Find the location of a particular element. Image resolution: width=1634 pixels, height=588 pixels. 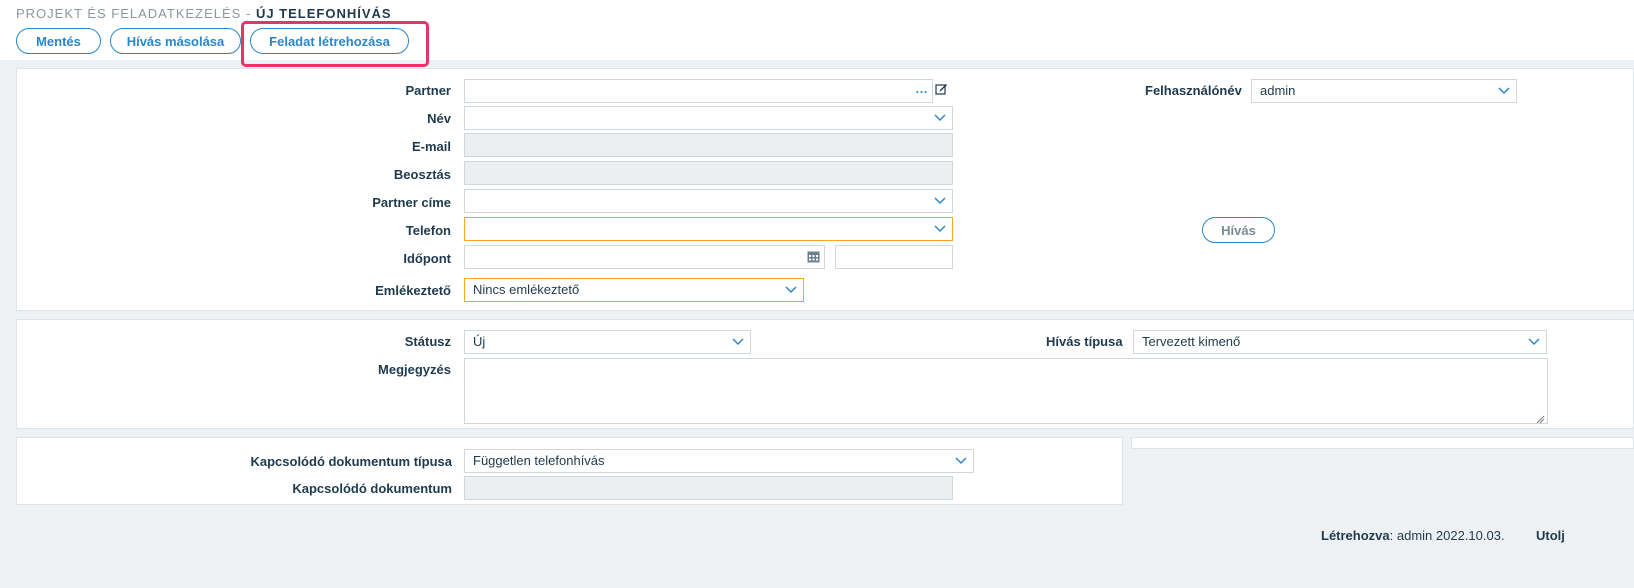

side-panel is located at coordinates (1382, 443).